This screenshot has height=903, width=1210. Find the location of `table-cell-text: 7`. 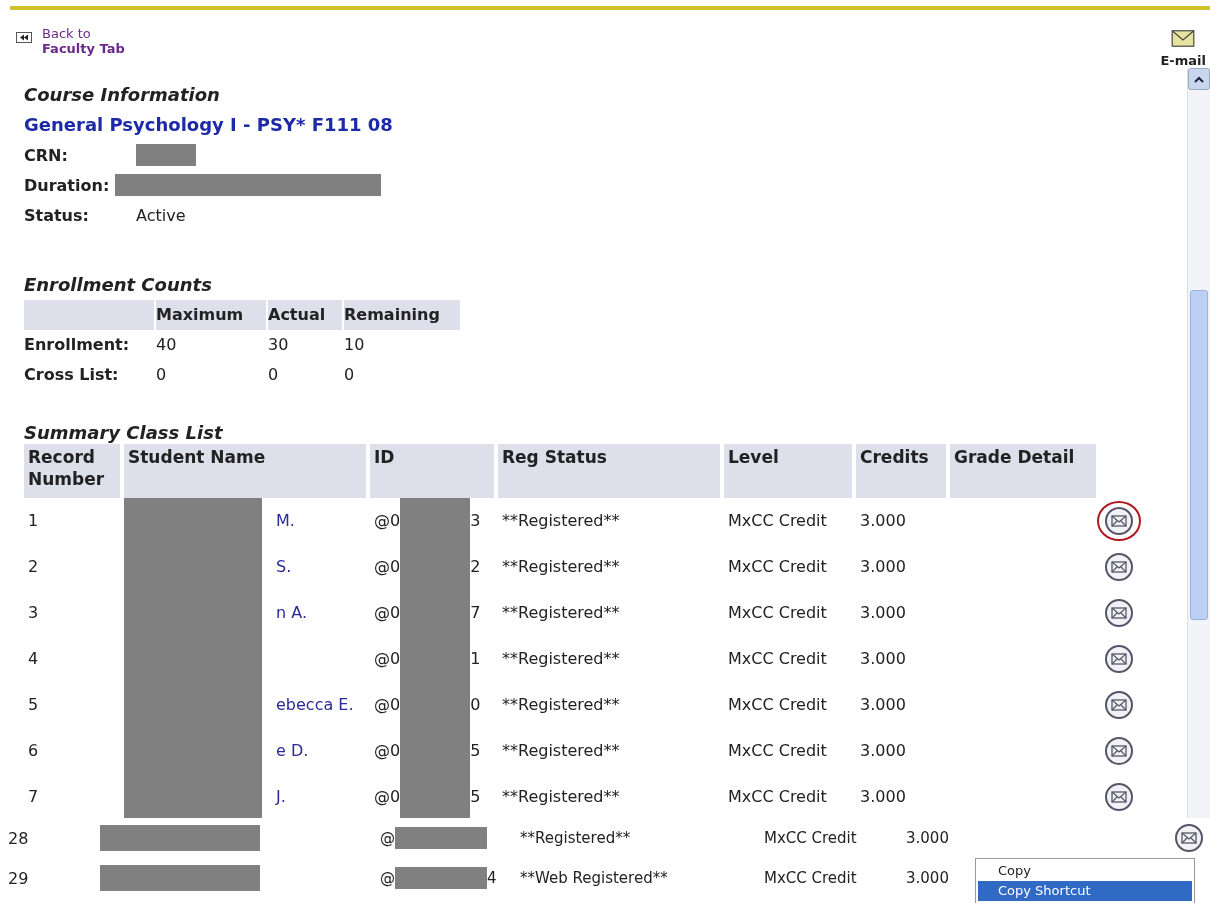

table-cell-text: 7 is located at coordinates (33, 797).